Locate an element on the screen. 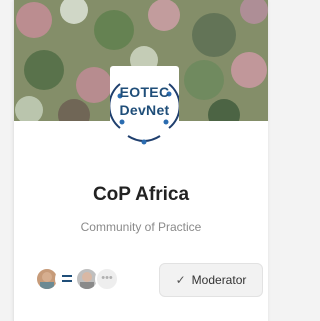  check-icon: ✓ is located at coordinates (180, 280).